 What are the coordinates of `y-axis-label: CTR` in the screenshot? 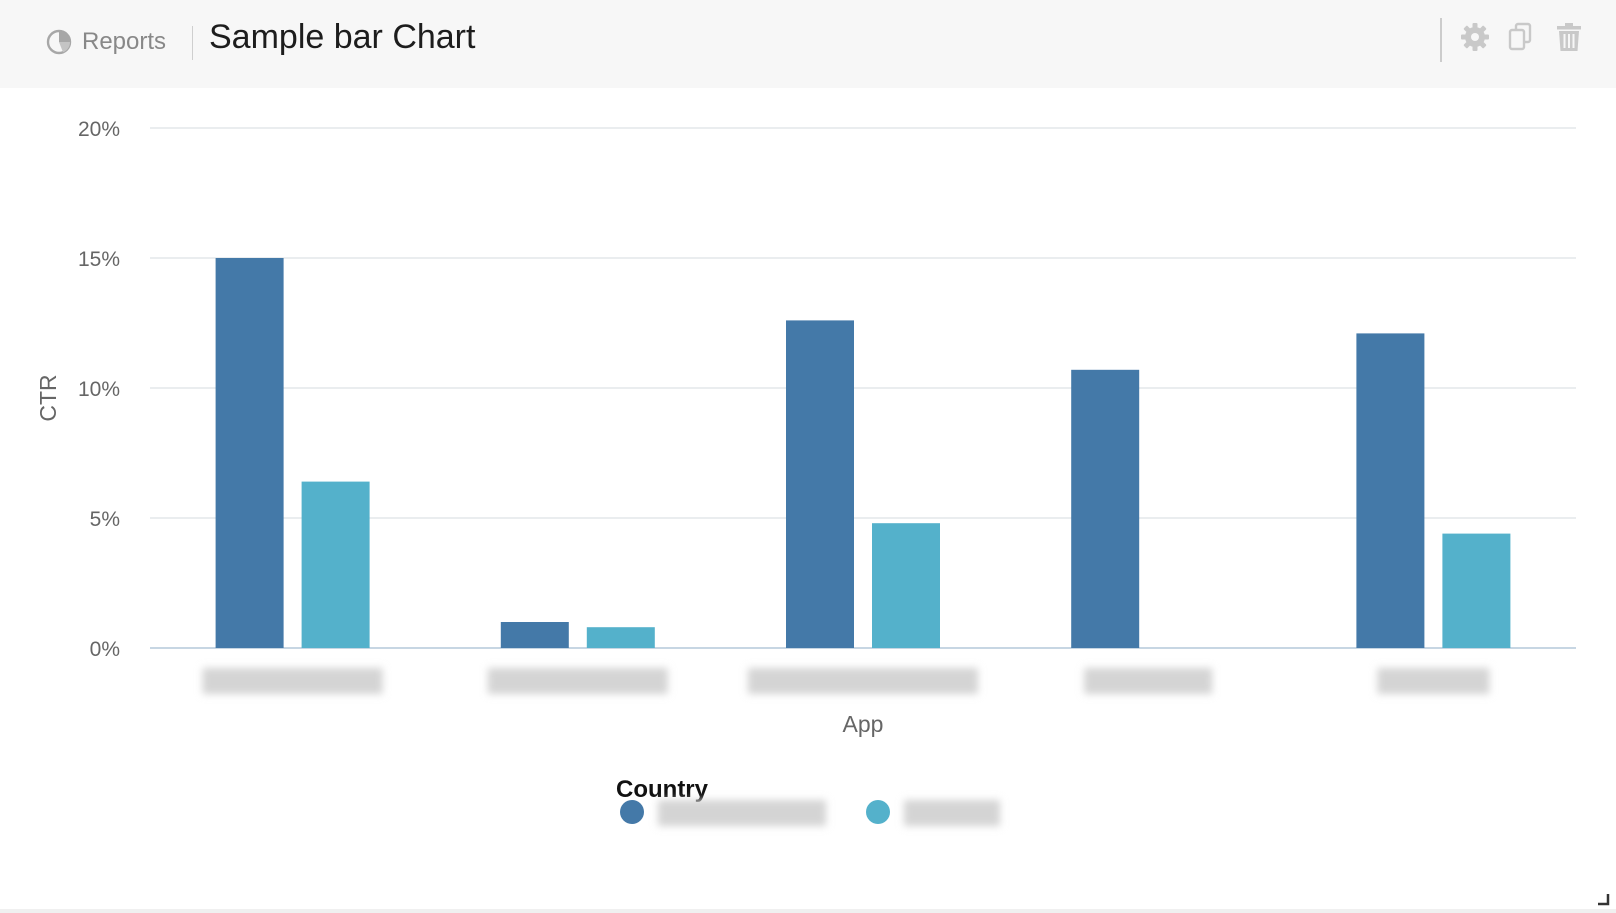 It's located at (48, 397).